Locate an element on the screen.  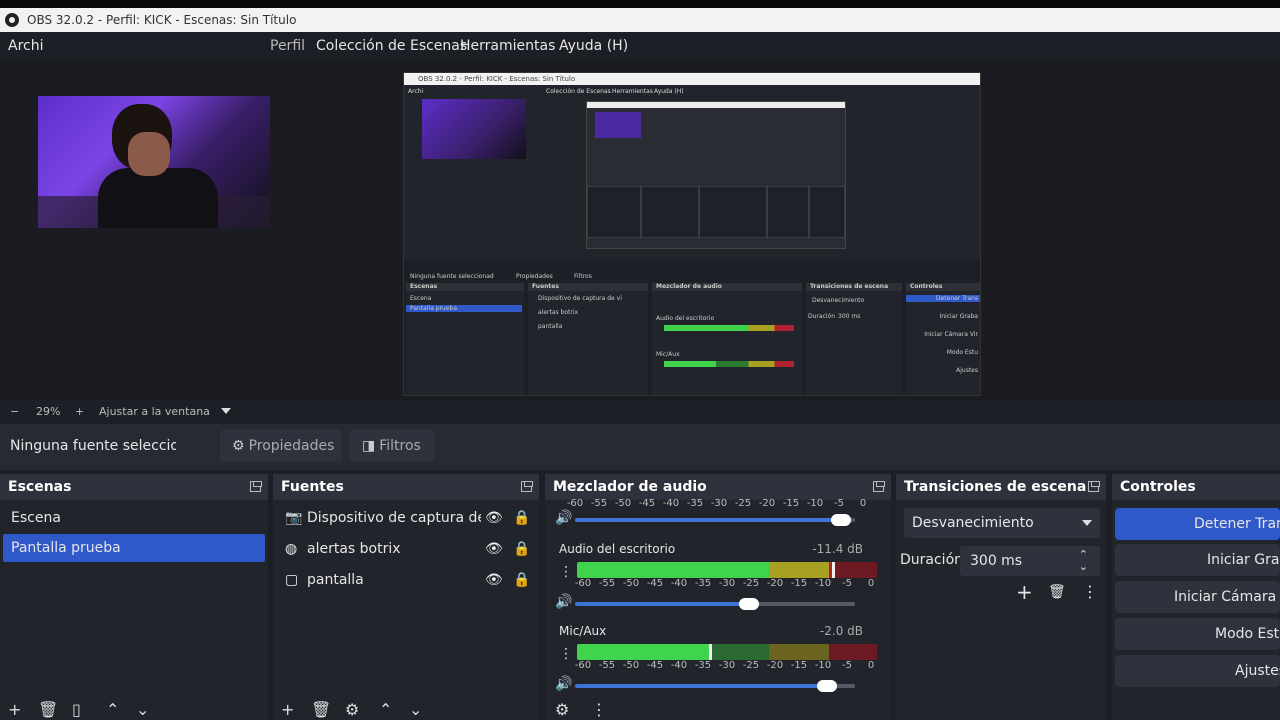
menu-help: Ayuda (H) is located at coordinates (593, 46).